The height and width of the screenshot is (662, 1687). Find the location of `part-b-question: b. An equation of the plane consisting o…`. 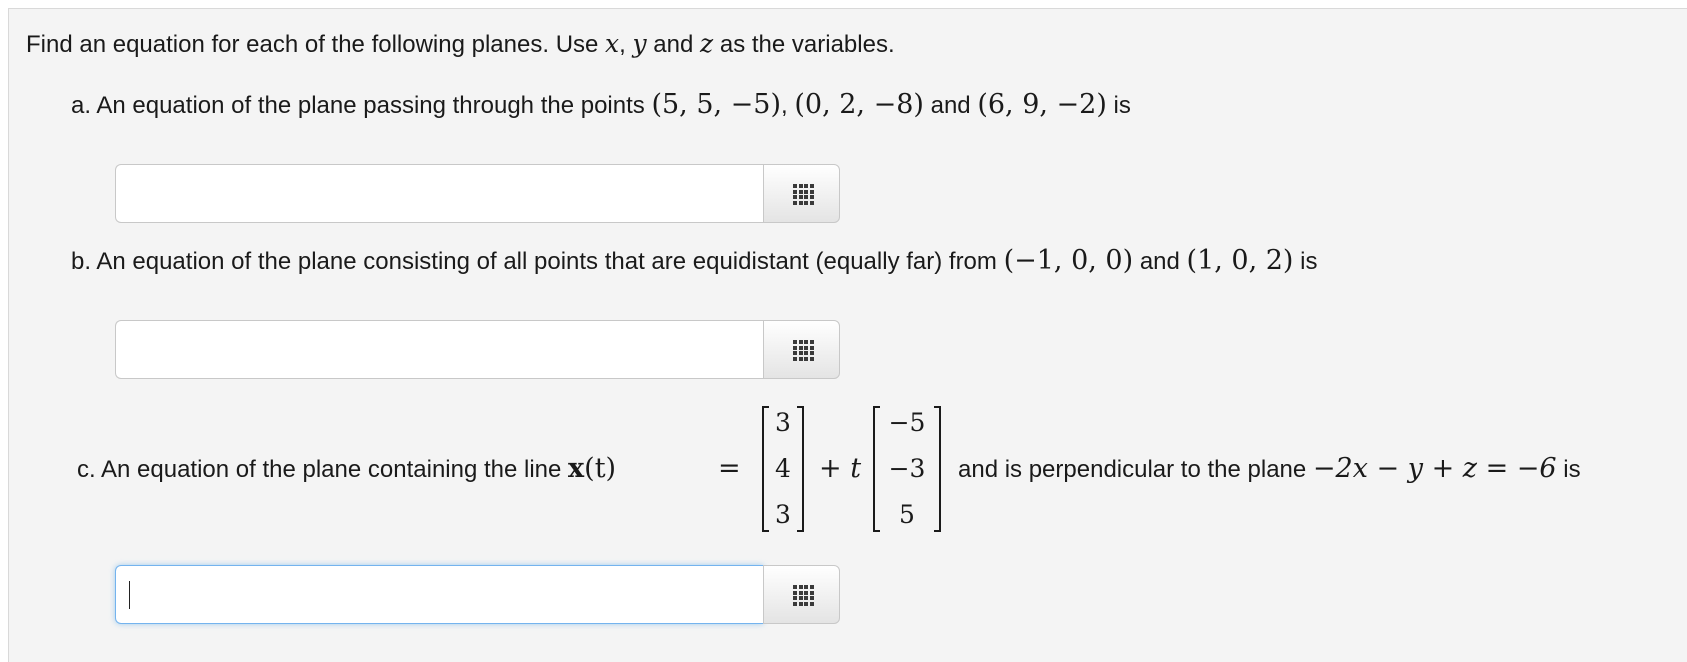

part-b-question: b. An equation of the plane consisting o… is located at coordinates (694, 260).